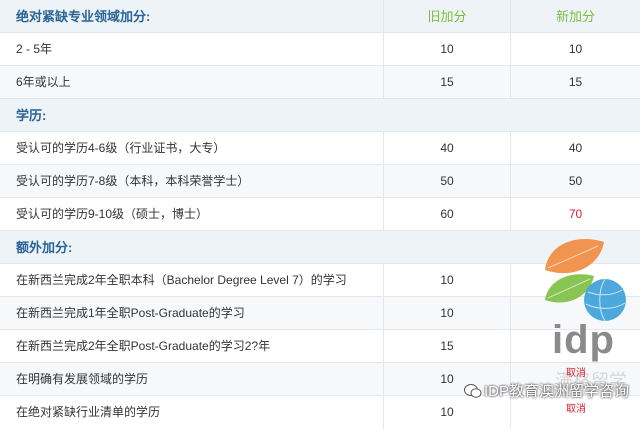 The height and width of the screenshot is (429, 640). I want to click on row-new-points: 10, so click(575, 49).